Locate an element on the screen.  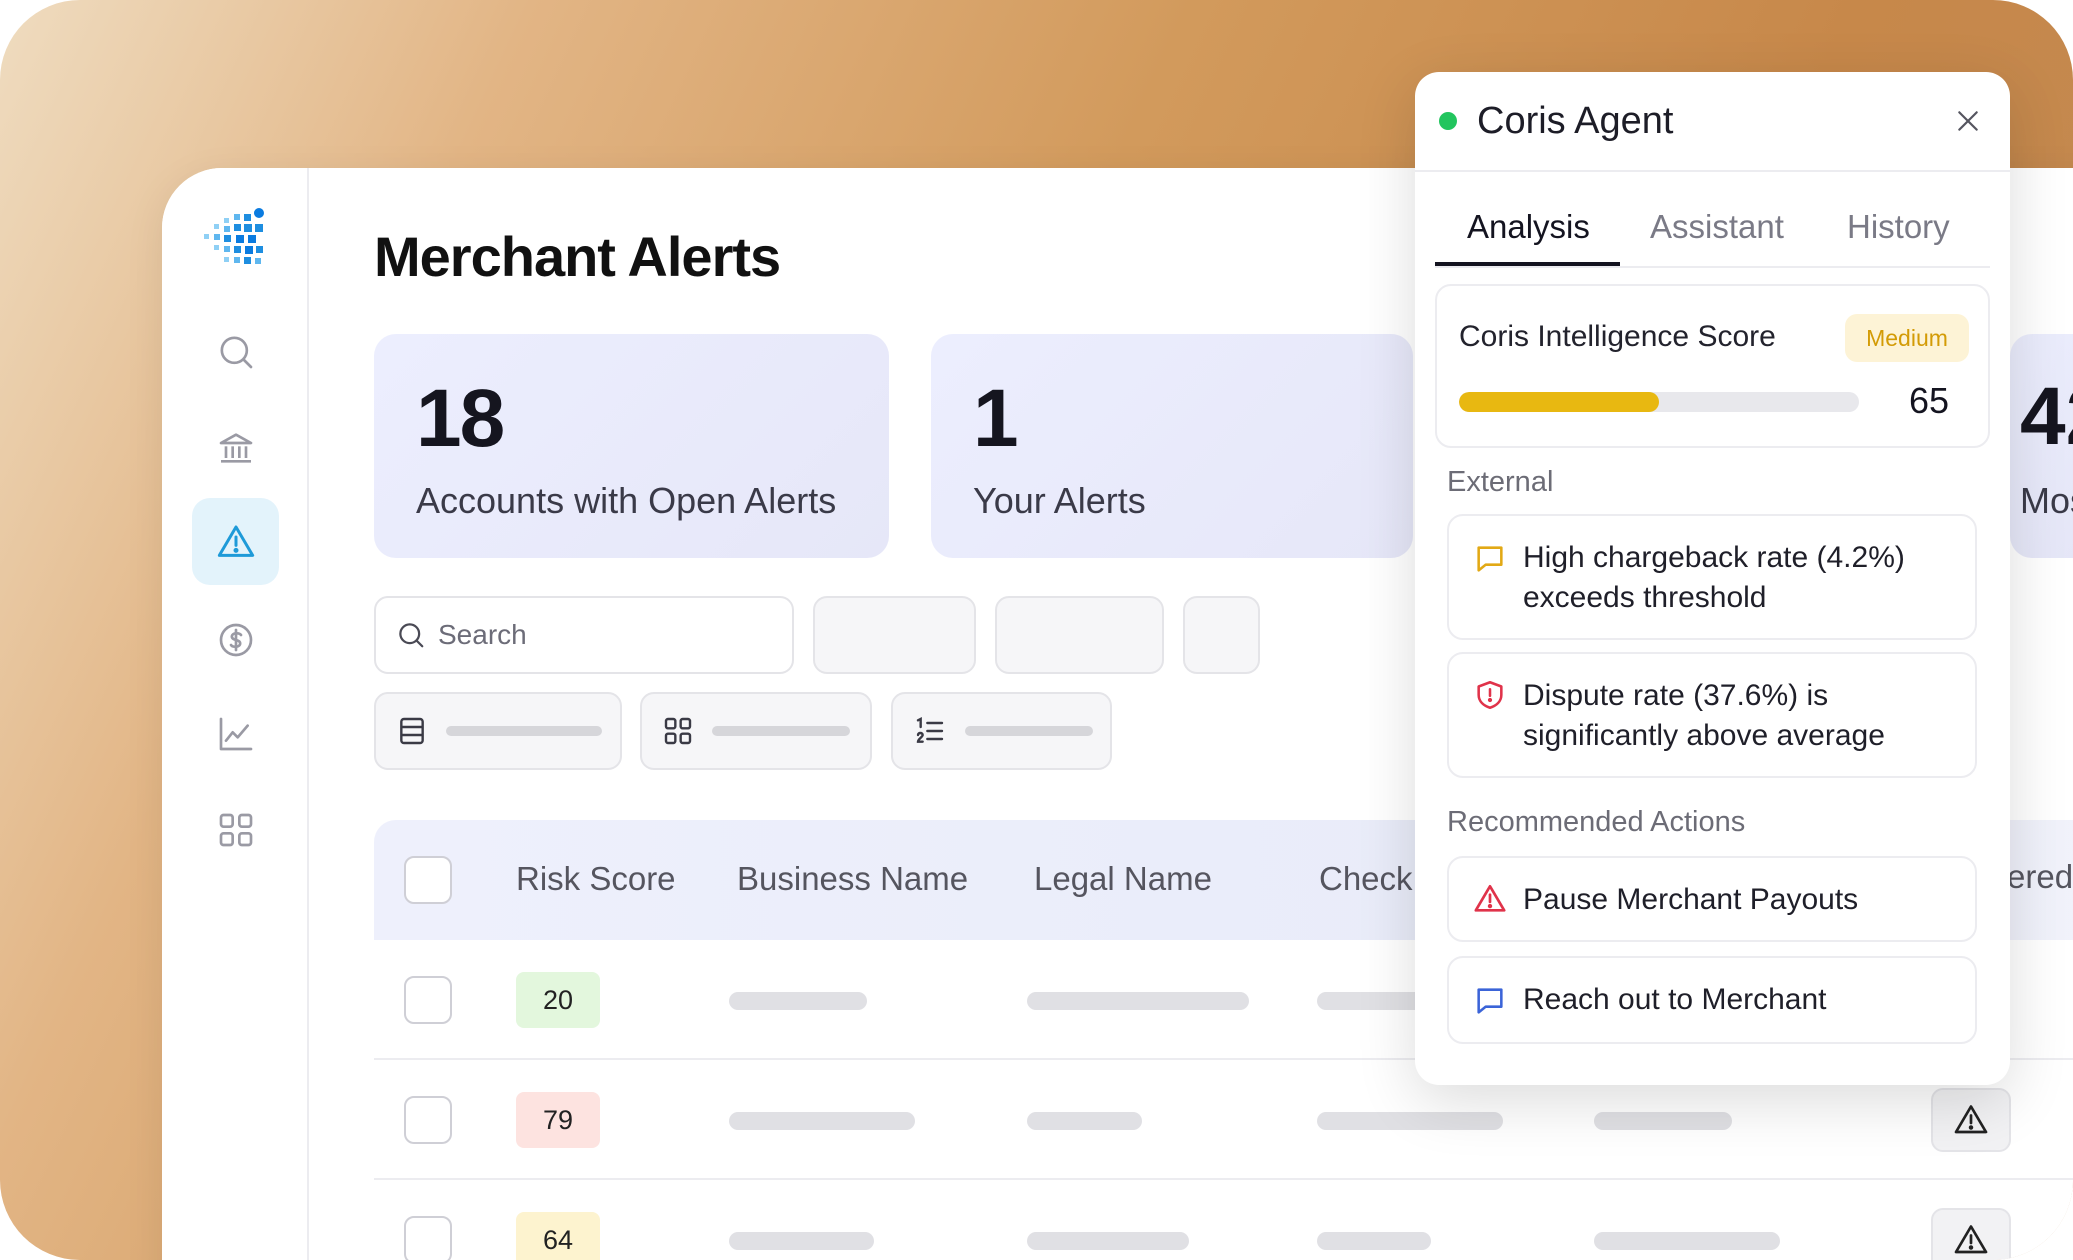
score-title: Coris Intelligence Score is located at coordinates (1617, 336).